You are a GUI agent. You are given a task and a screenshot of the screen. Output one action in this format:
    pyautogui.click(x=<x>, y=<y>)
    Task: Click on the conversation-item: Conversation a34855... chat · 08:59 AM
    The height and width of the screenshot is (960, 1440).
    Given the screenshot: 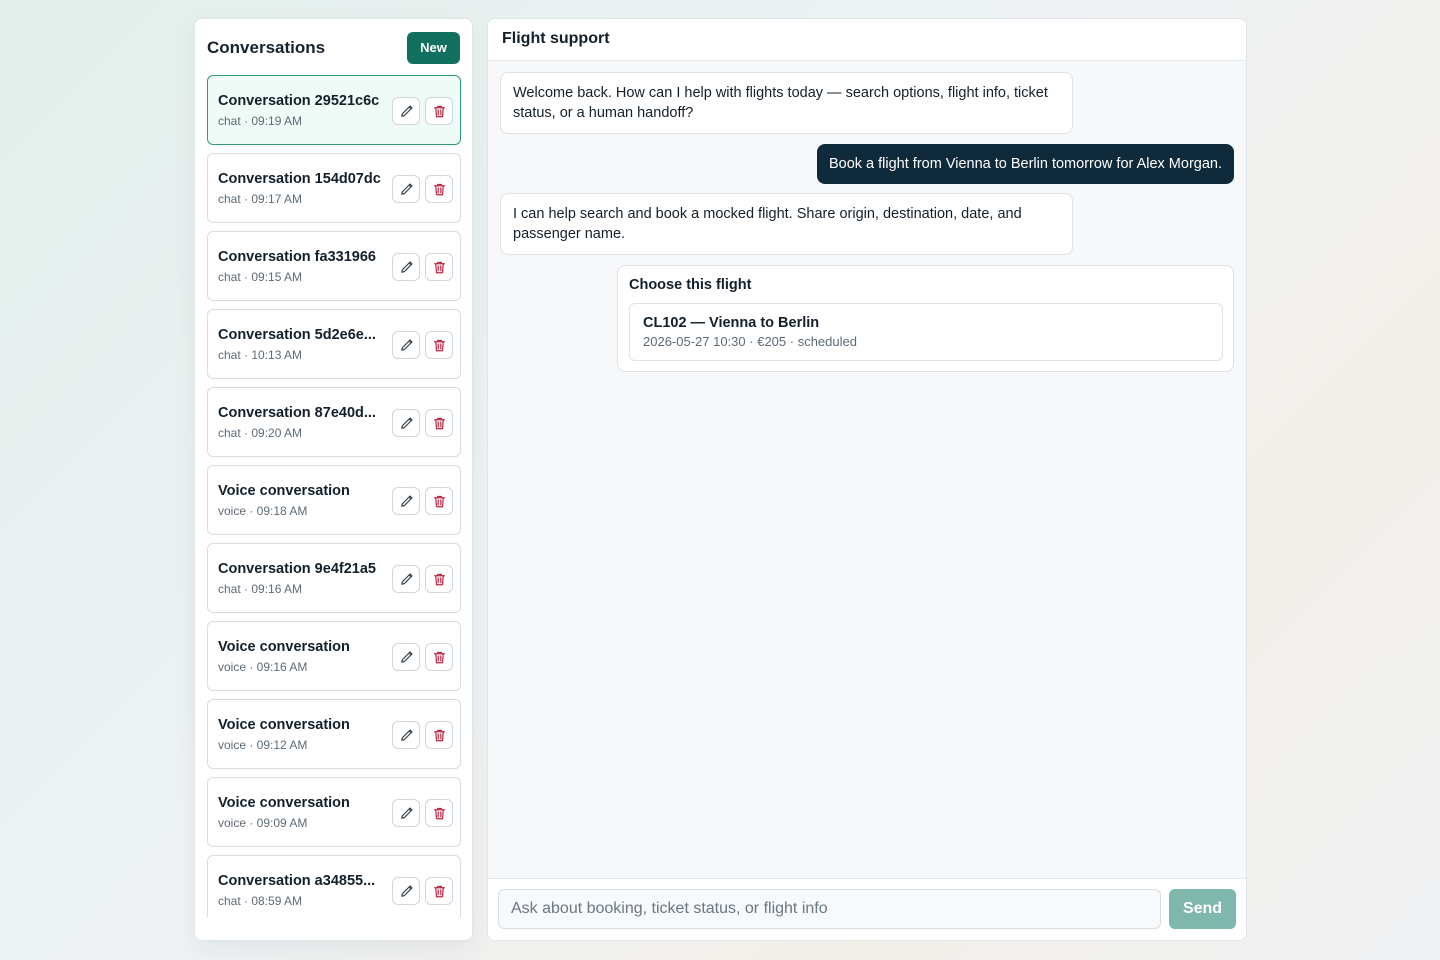 What is the action you would take?
    pyautogui.click(x=334, y=886)
    